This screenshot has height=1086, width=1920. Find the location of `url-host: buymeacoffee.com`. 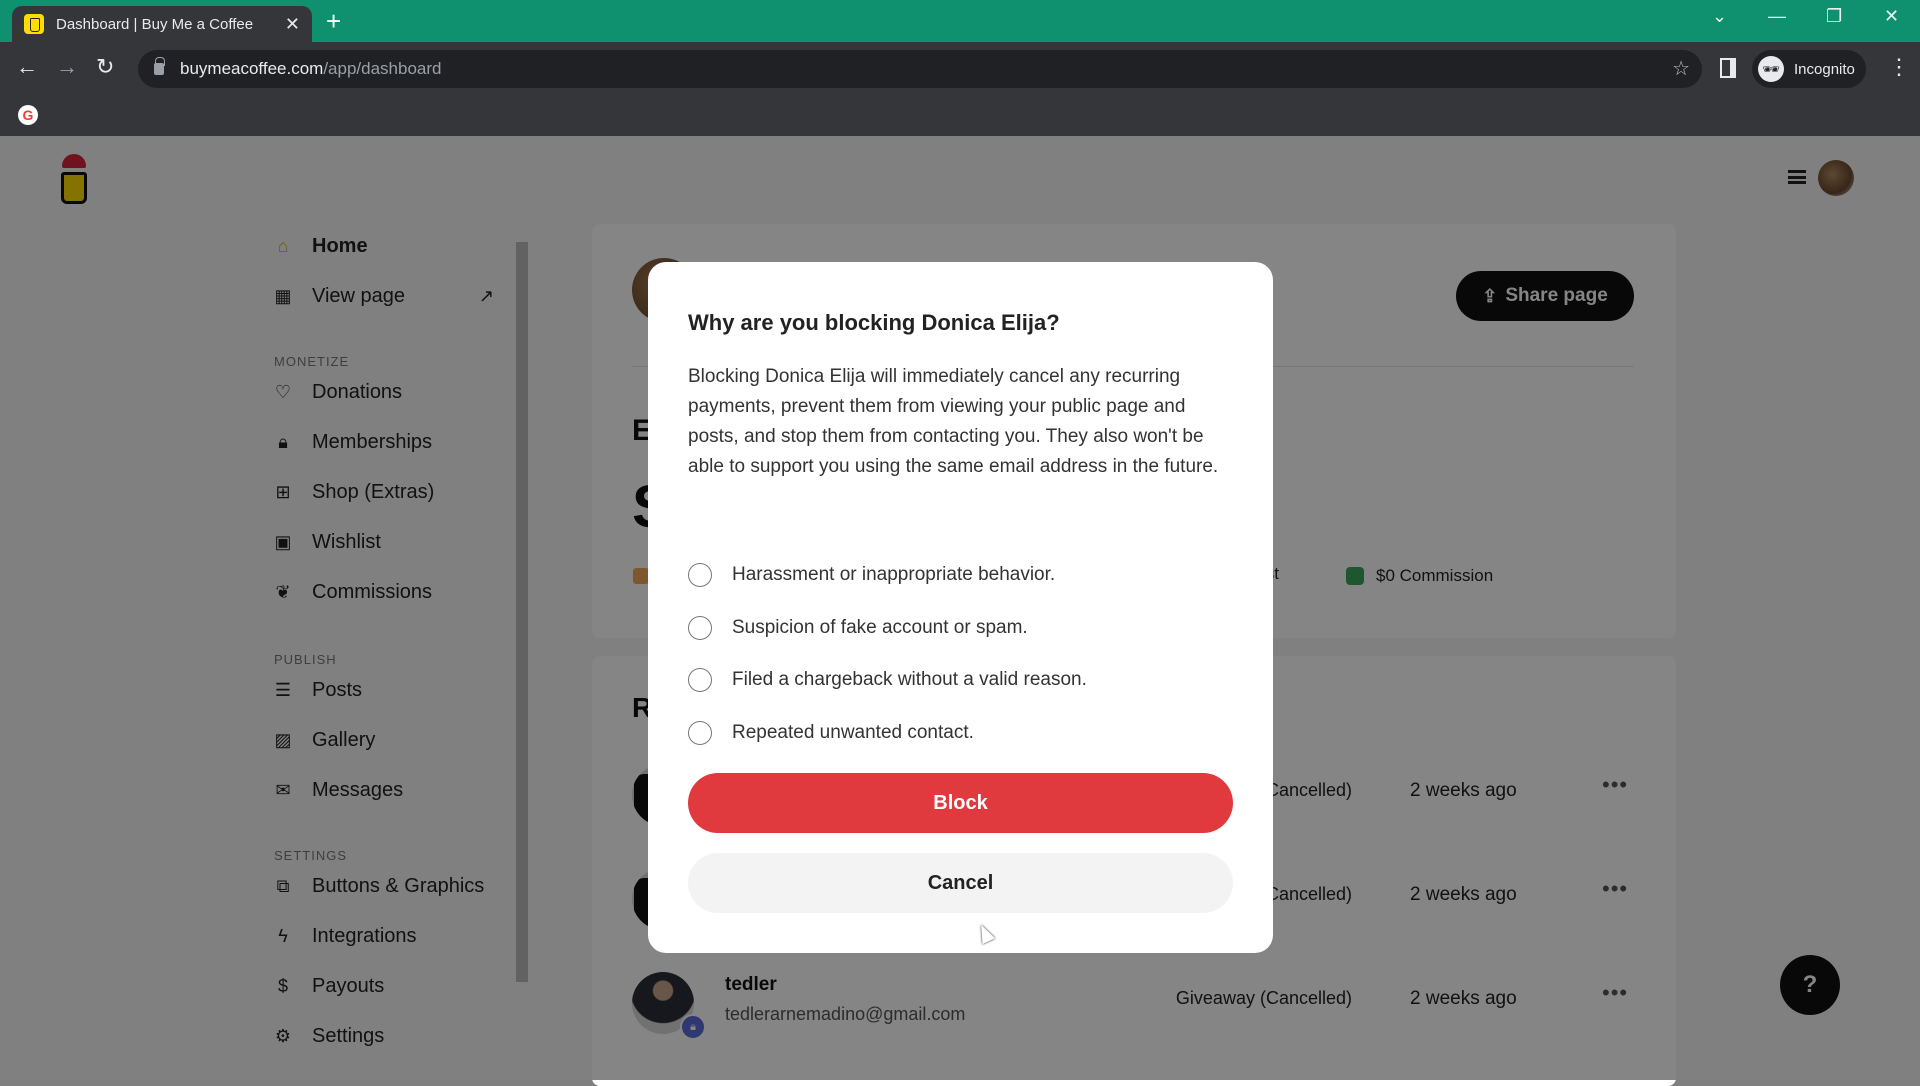

url-host: buymeacoffee.com is located at coordinates (252, 68).